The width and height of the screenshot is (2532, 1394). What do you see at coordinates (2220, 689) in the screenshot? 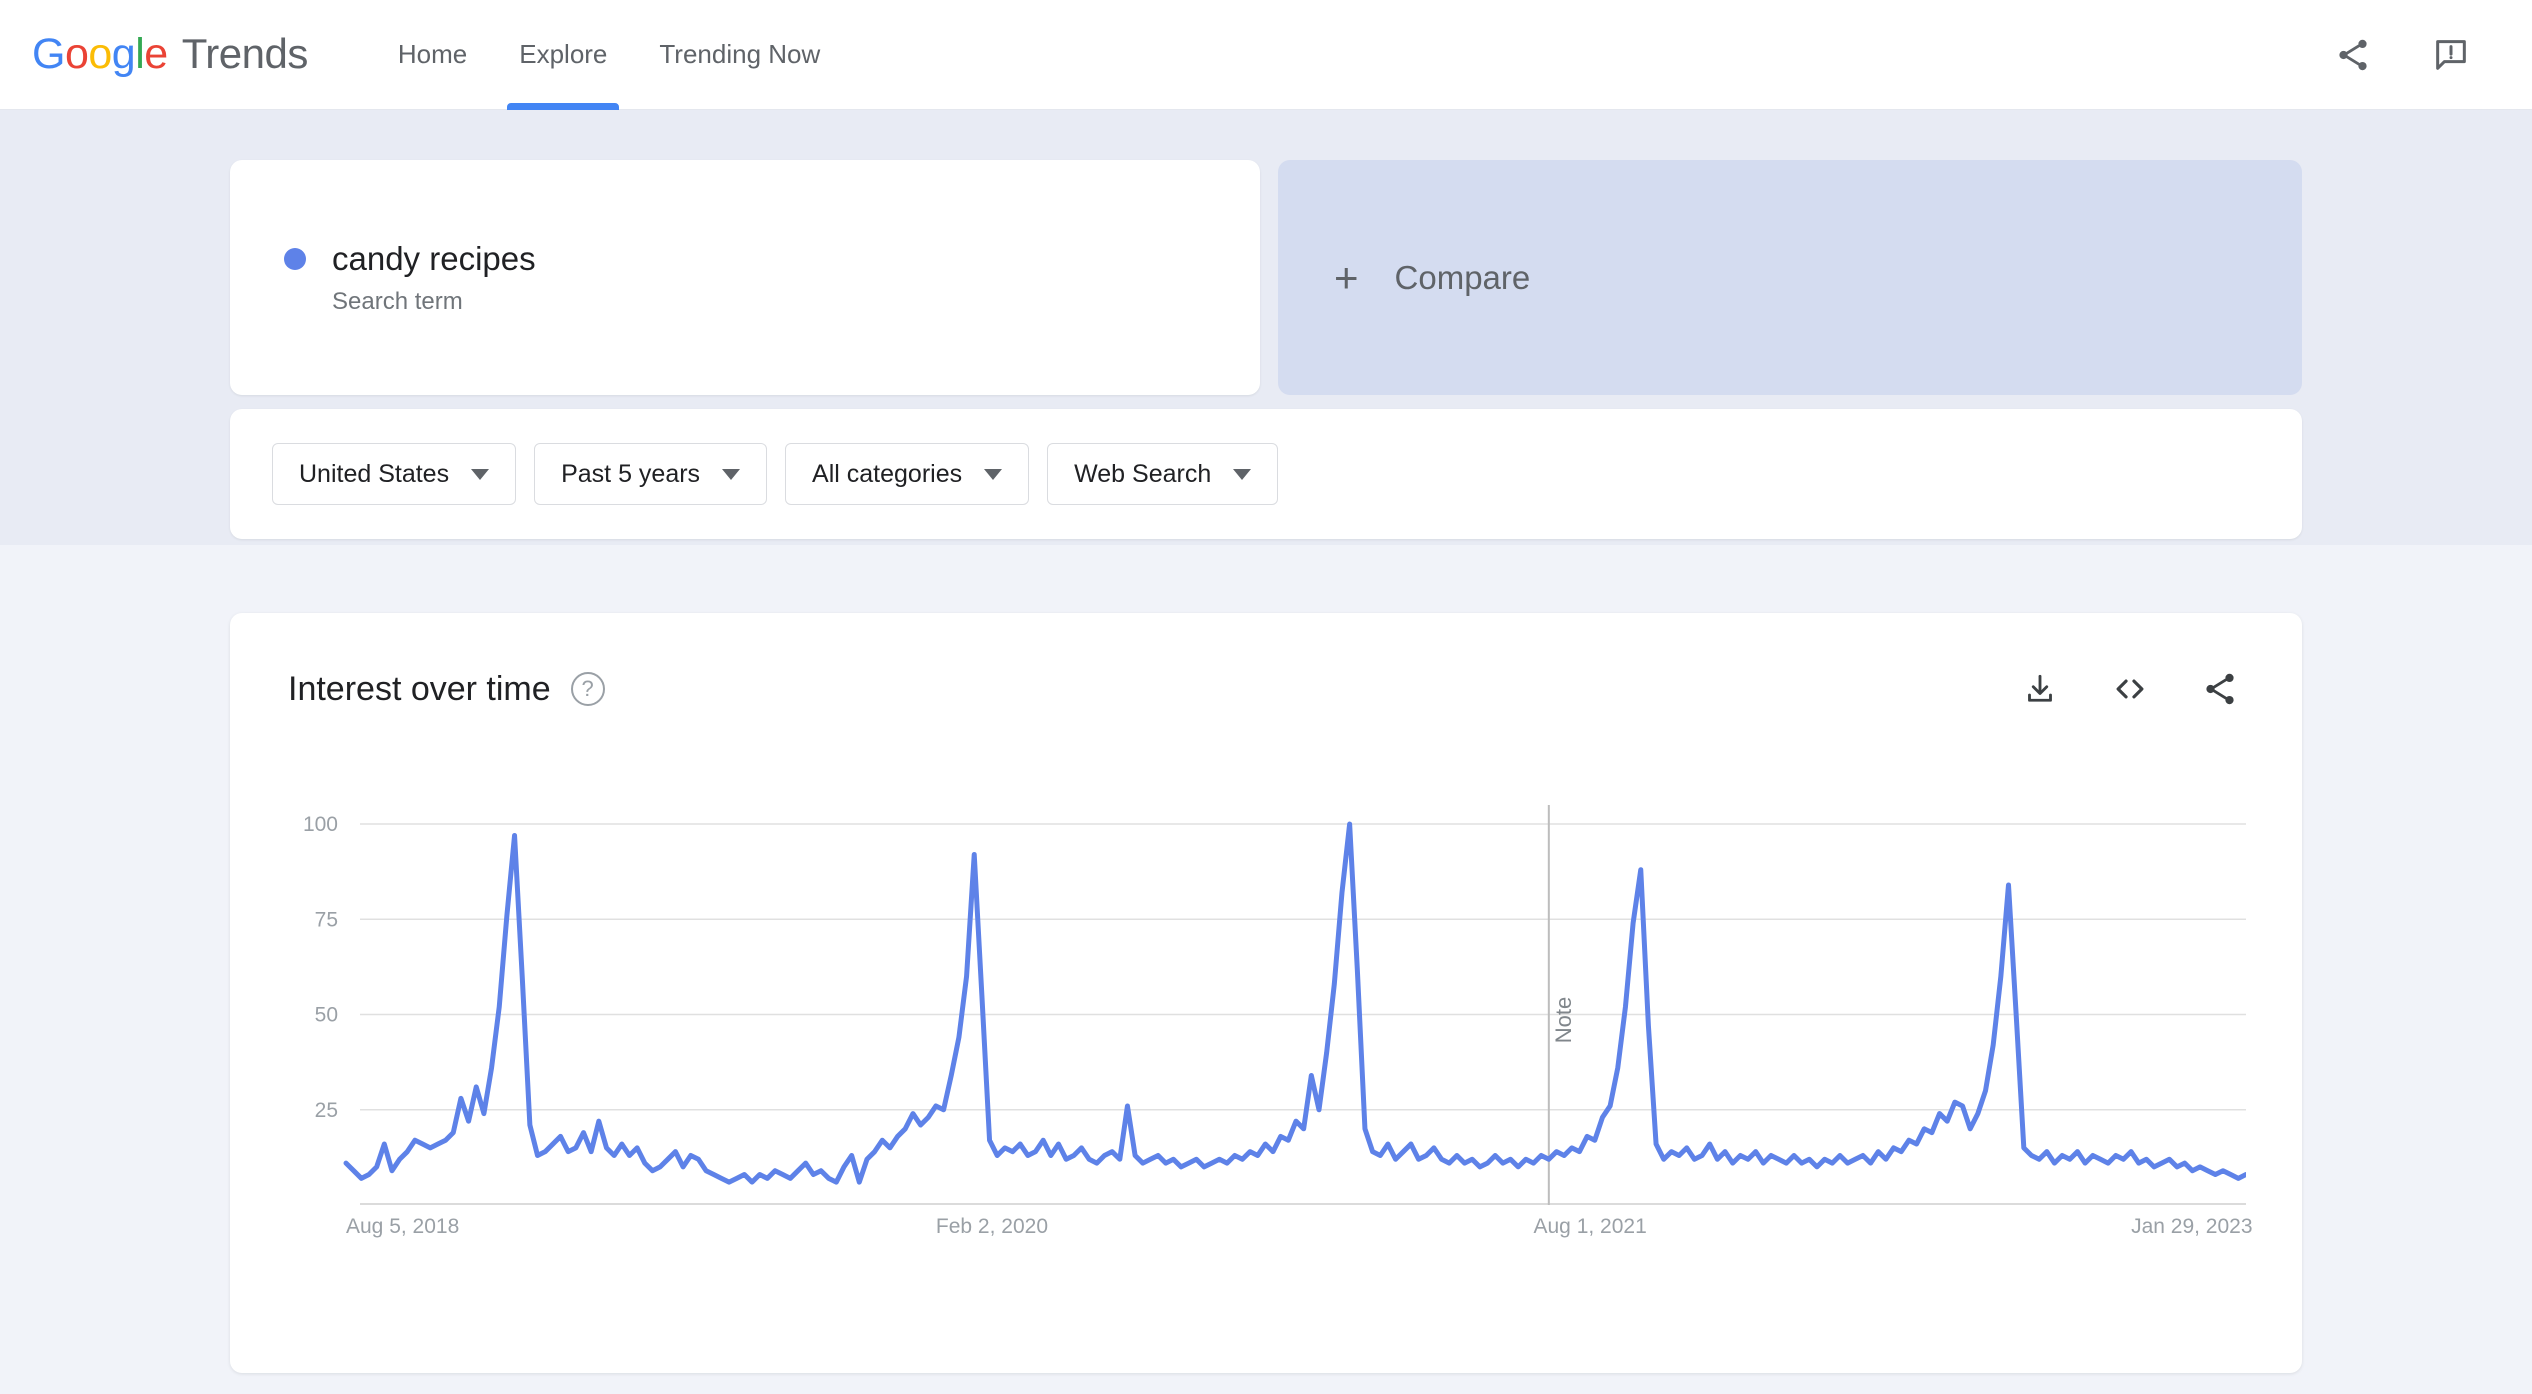
I see `share-chart-icon` at bounding box center [2220, 689].